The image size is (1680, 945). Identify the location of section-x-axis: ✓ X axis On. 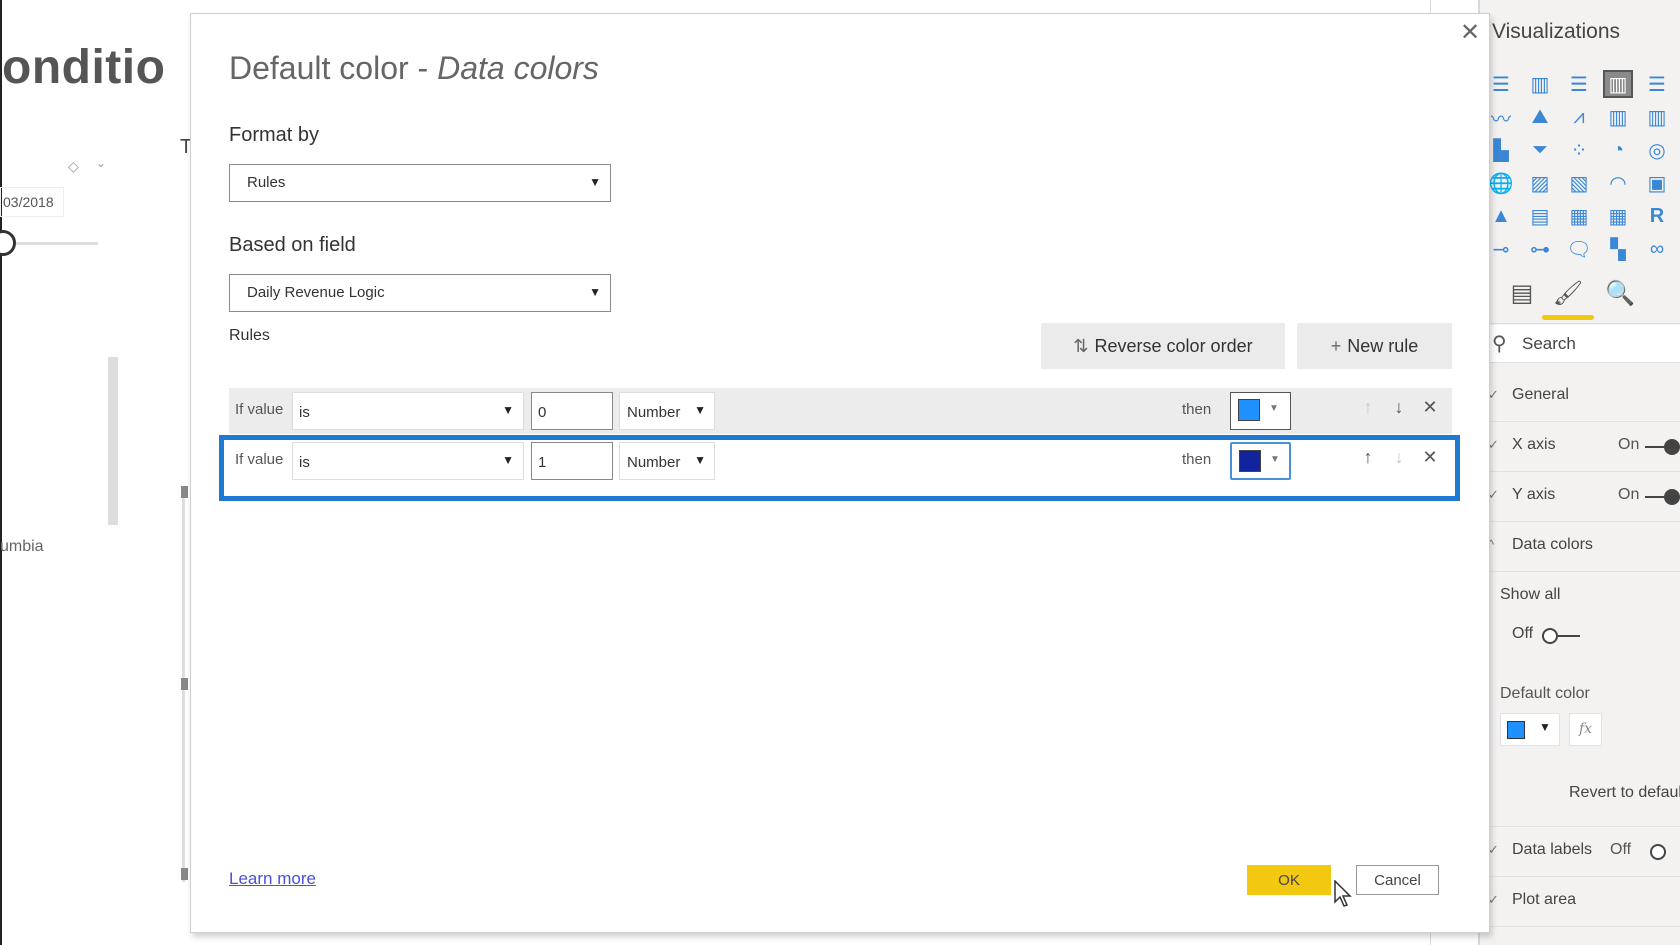
(1580, 447).